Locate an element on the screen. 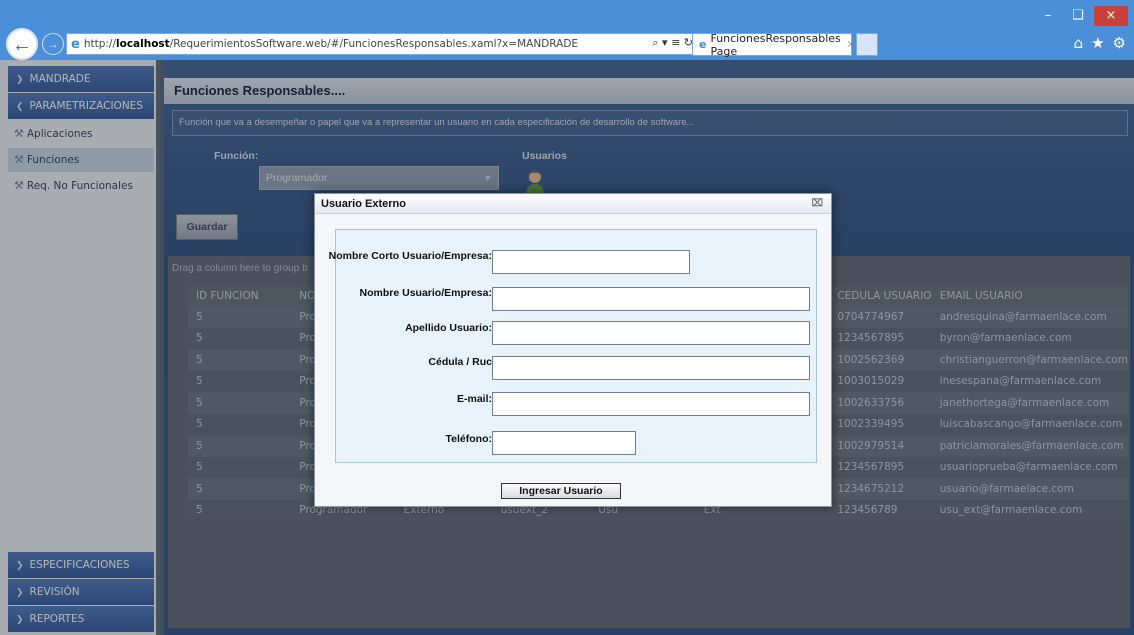 This screenshot has height=635, width=1134. tab-title: FuncionesResponsables Page is located at coordinates (775, 44).